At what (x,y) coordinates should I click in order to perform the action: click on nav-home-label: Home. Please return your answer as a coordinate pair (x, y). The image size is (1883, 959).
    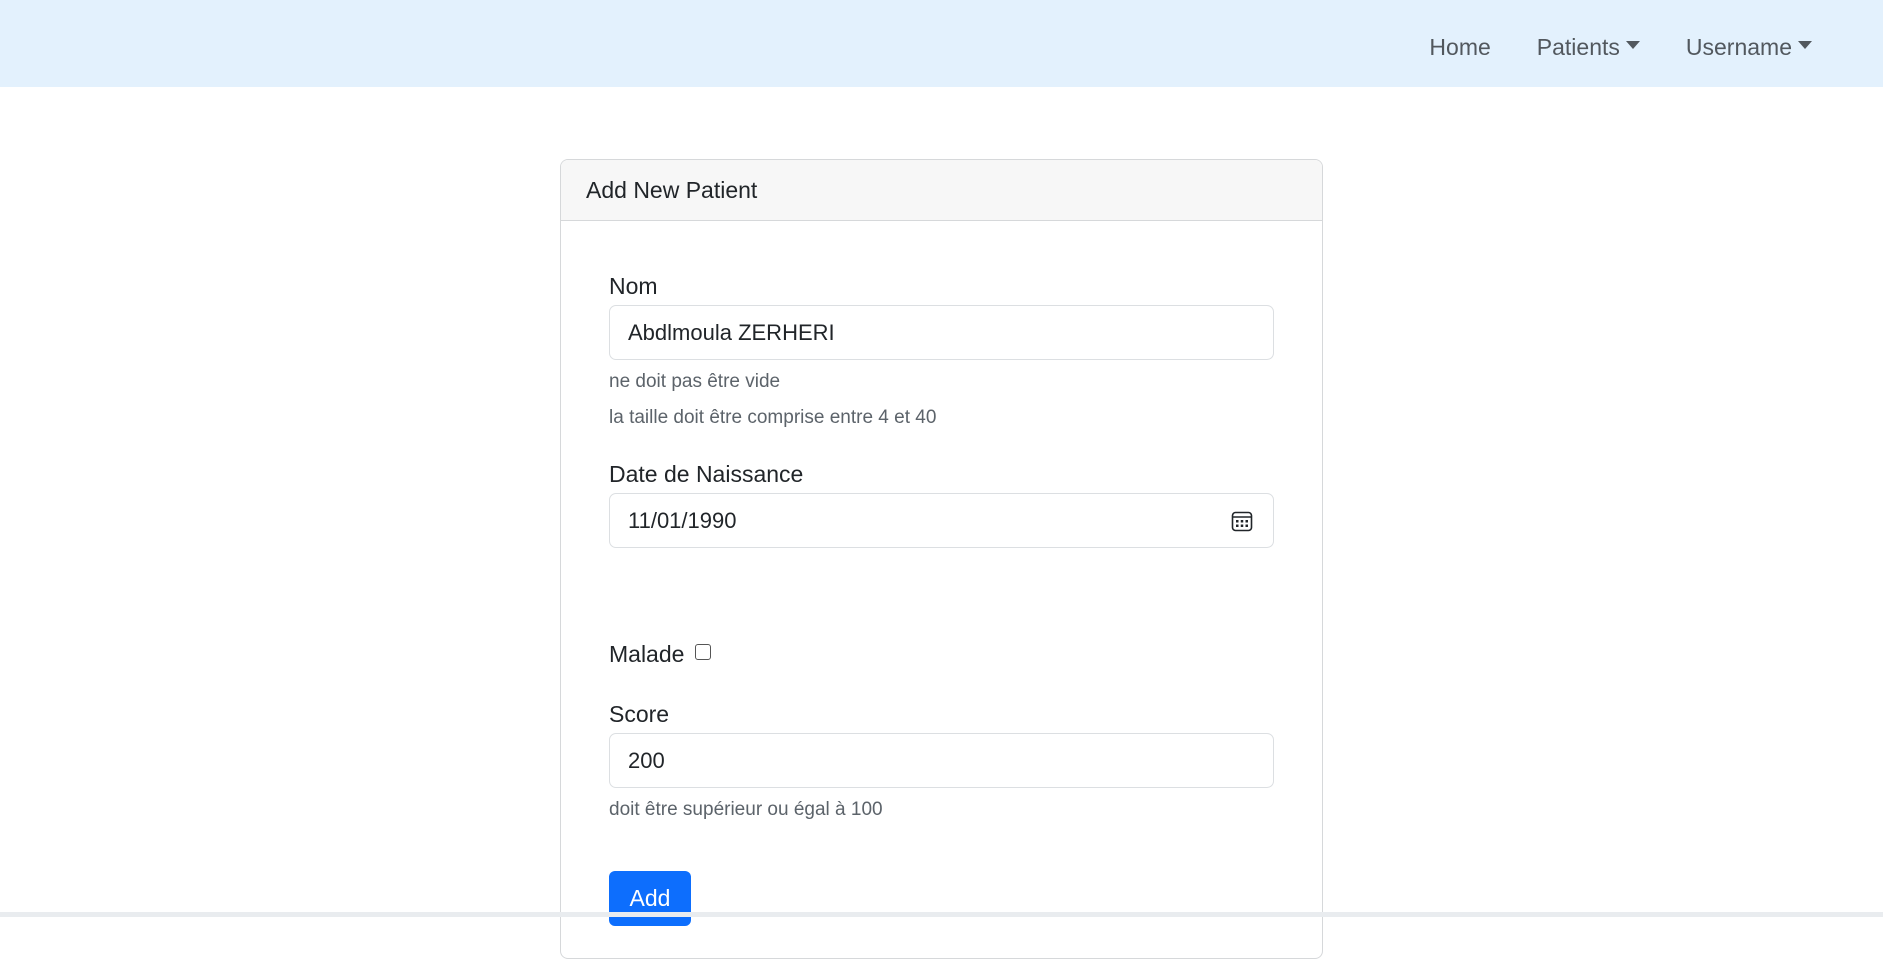
    Looking at the image, I should click on (1460, 46).